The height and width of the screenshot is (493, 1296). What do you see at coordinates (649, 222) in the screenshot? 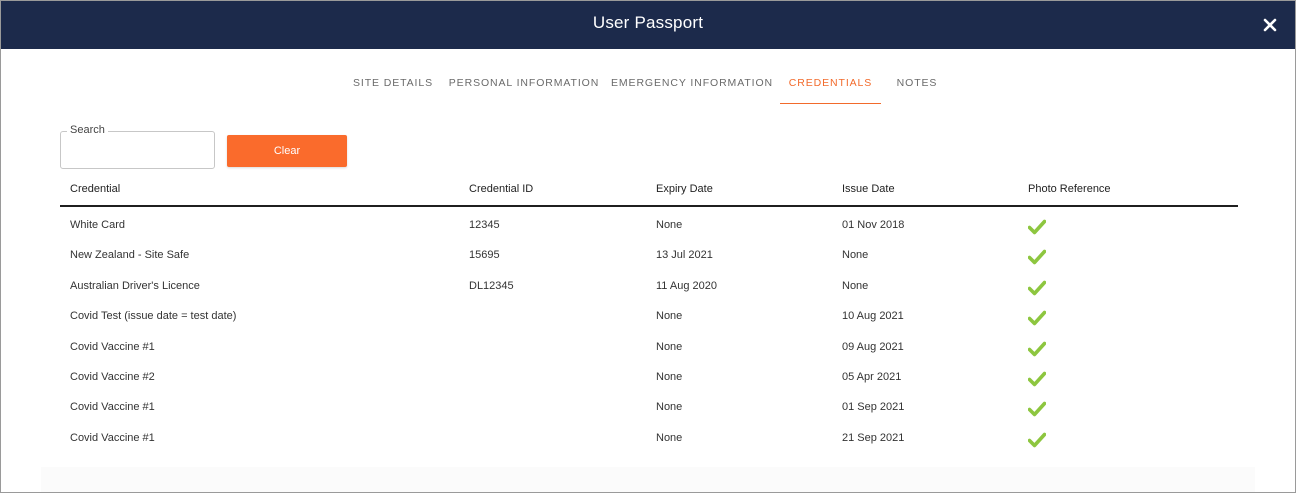
I see `table-row: White Card 12345 None 01 Nov 2018` at bounding box center [649, 222].